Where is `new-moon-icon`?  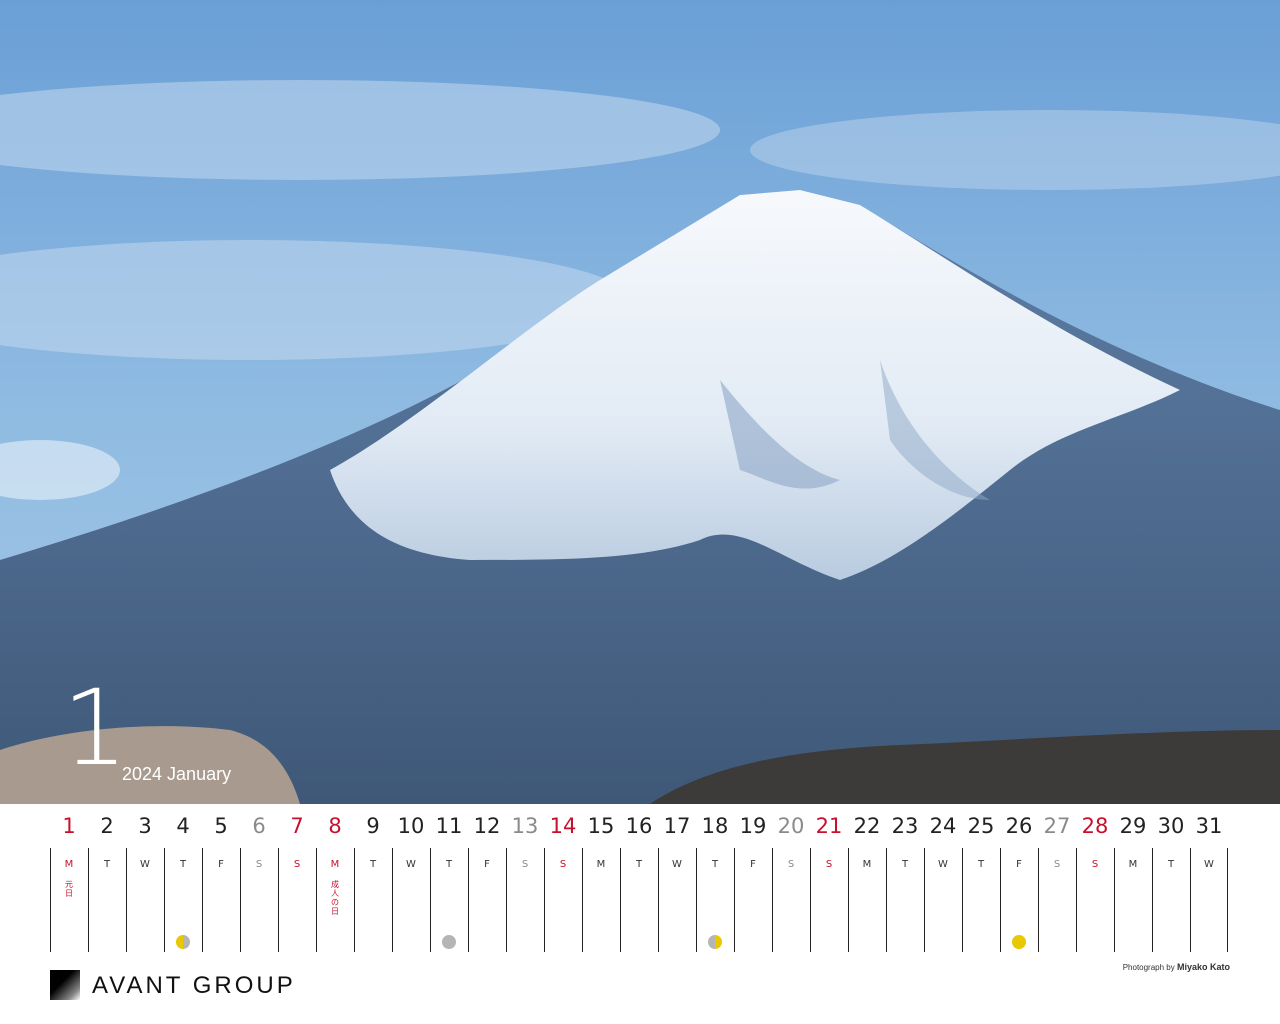 new-moon-icon is located at coordinates (449, 942).